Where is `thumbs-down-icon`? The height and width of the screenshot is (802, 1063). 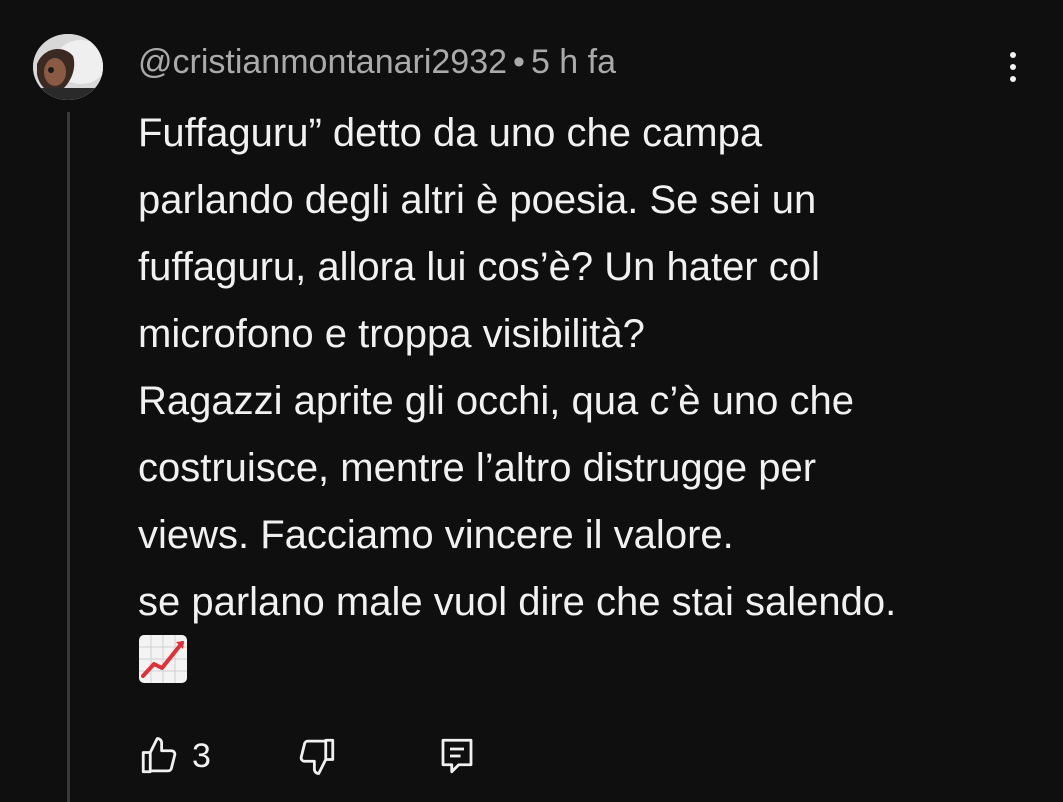
thumbs-down-icon is located at coordinates (317, 756).